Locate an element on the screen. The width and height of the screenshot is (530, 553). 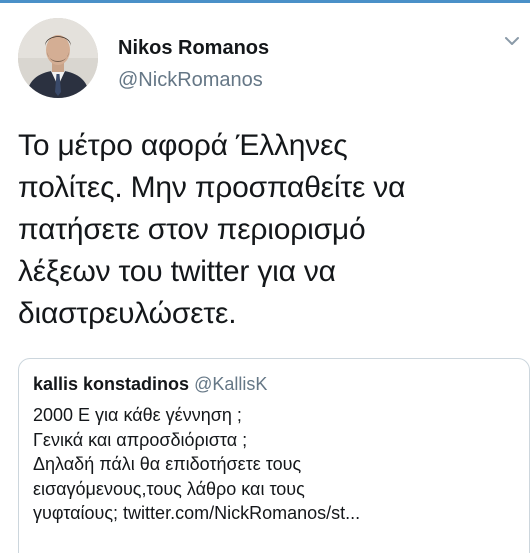
quoted-user-handle: @KallisK is located at coordinates (231, 384).